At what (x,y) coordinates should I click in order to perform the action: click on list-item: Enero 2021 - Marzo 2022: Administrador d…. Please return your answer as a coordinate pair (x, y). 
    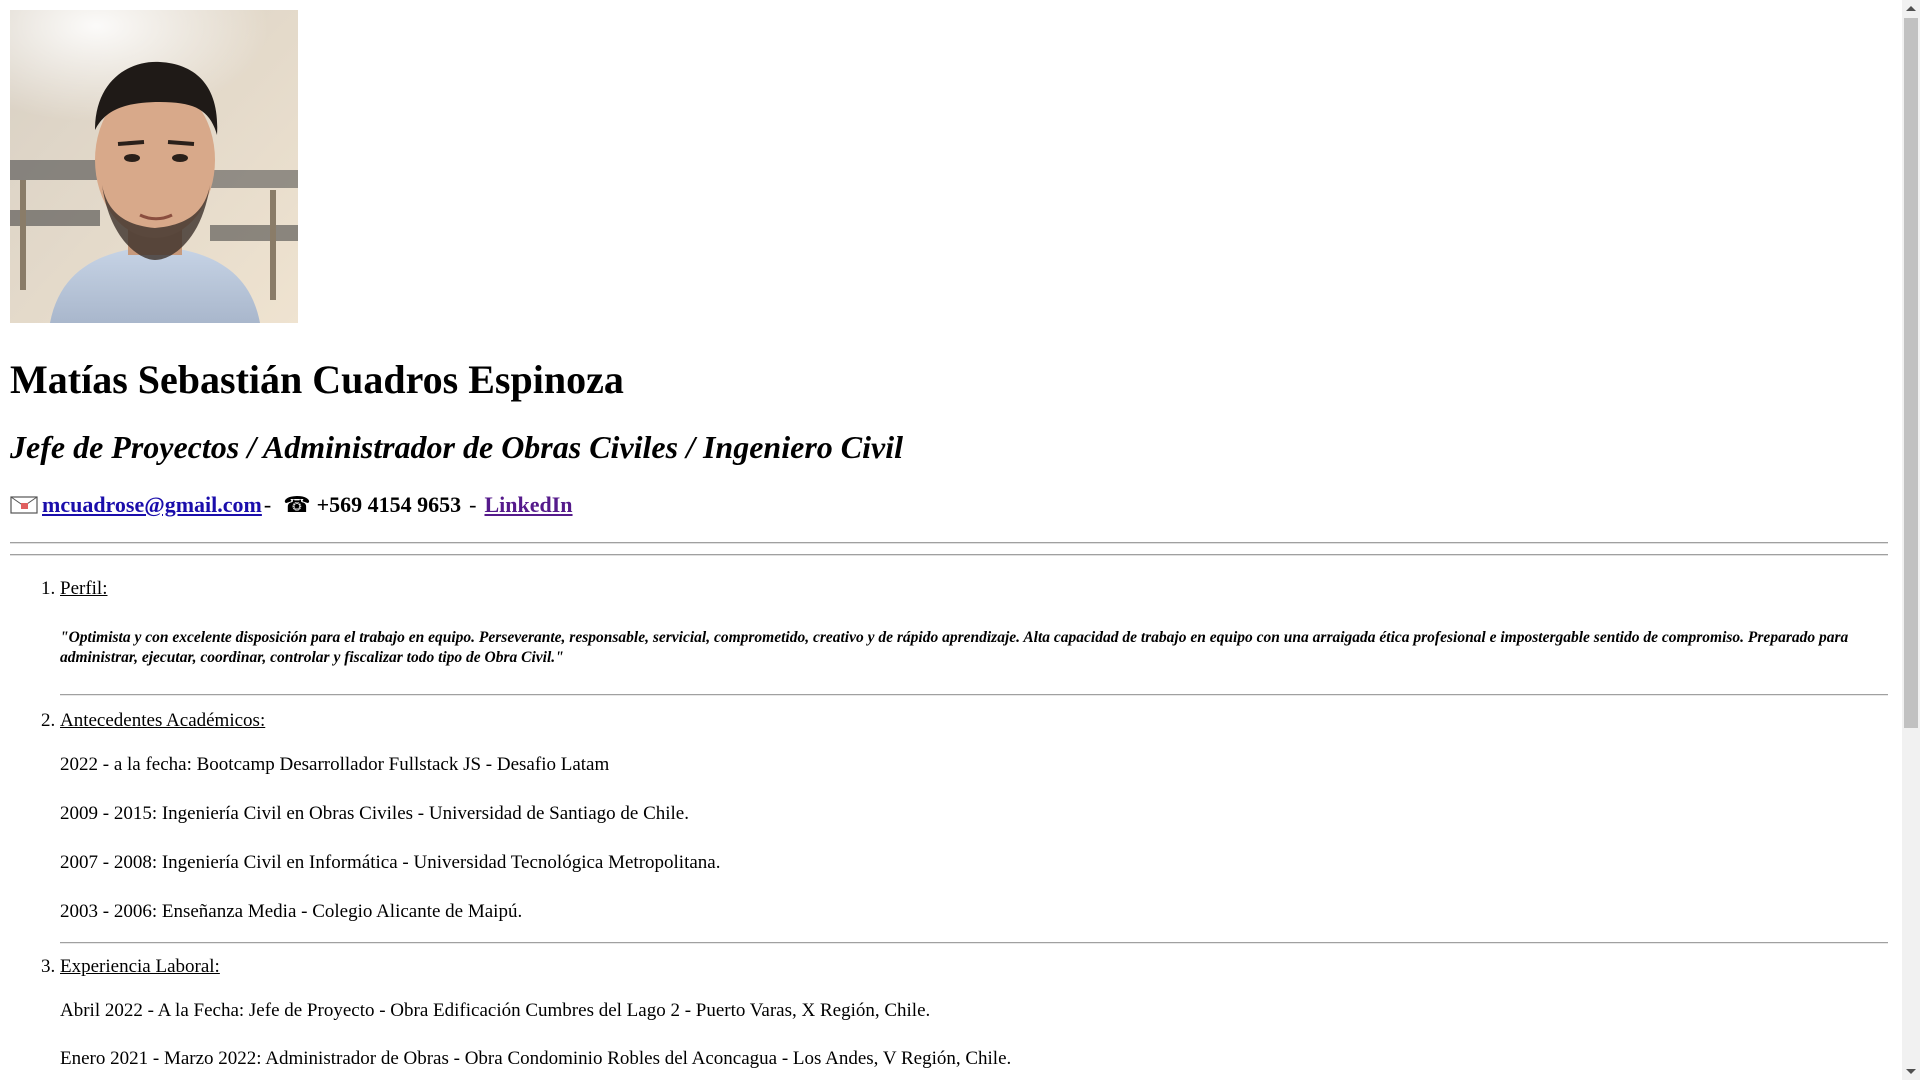
    Looking at the image, I should click on (536, 1059).